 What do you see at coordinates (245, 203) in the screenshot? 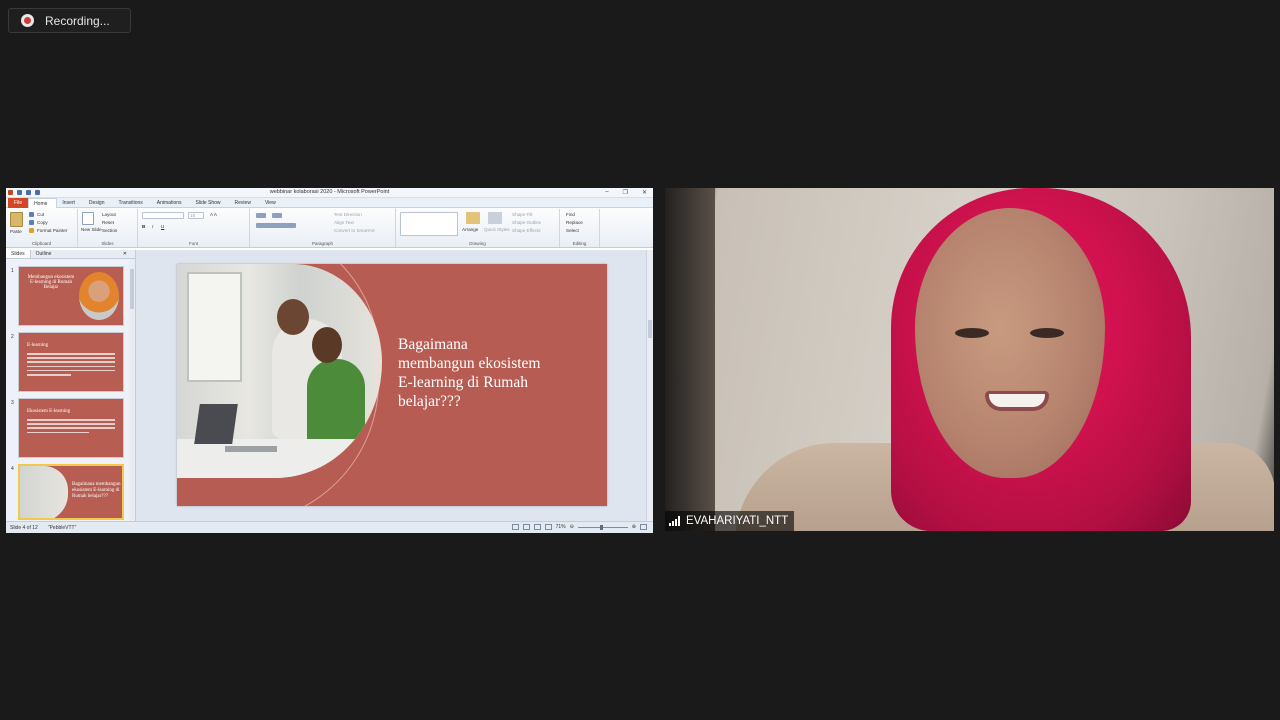
I see `tab-review: Review` at bounding box center [245, 203].